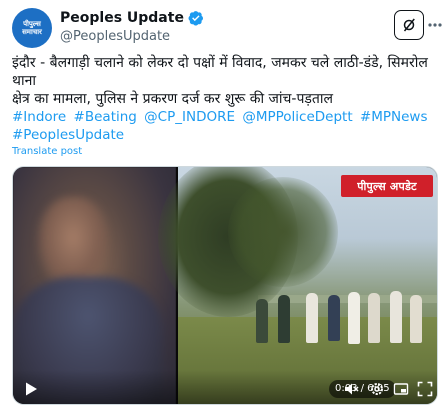  What do you see at coordinates (195, 18) in the screenshot?
I see `verified-badge-icon` at bounding box center [195, 18].